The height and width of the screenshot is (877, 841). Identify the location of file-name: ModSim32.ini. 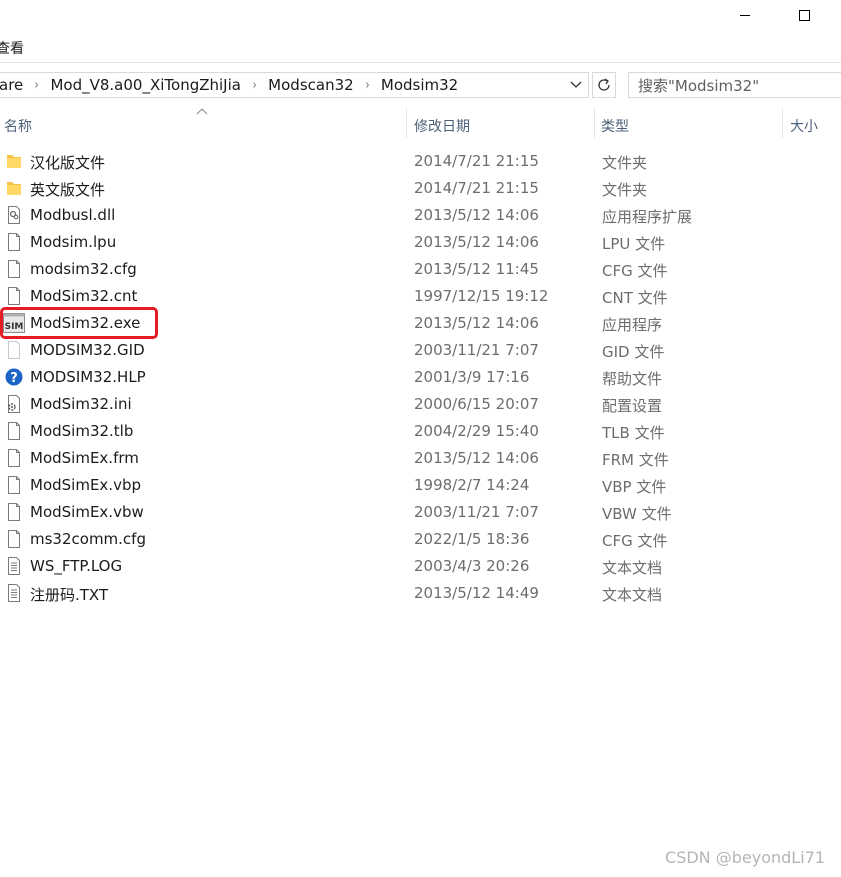
(81, 404).